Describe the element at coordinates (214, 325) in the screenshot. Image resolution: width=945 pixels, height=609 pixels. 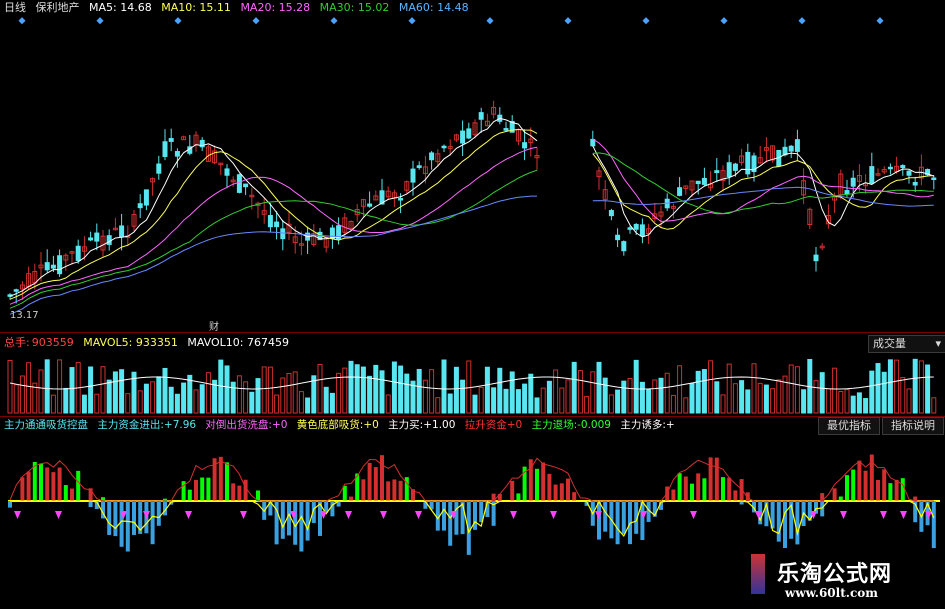
I see `event-marker: 财` at that location.